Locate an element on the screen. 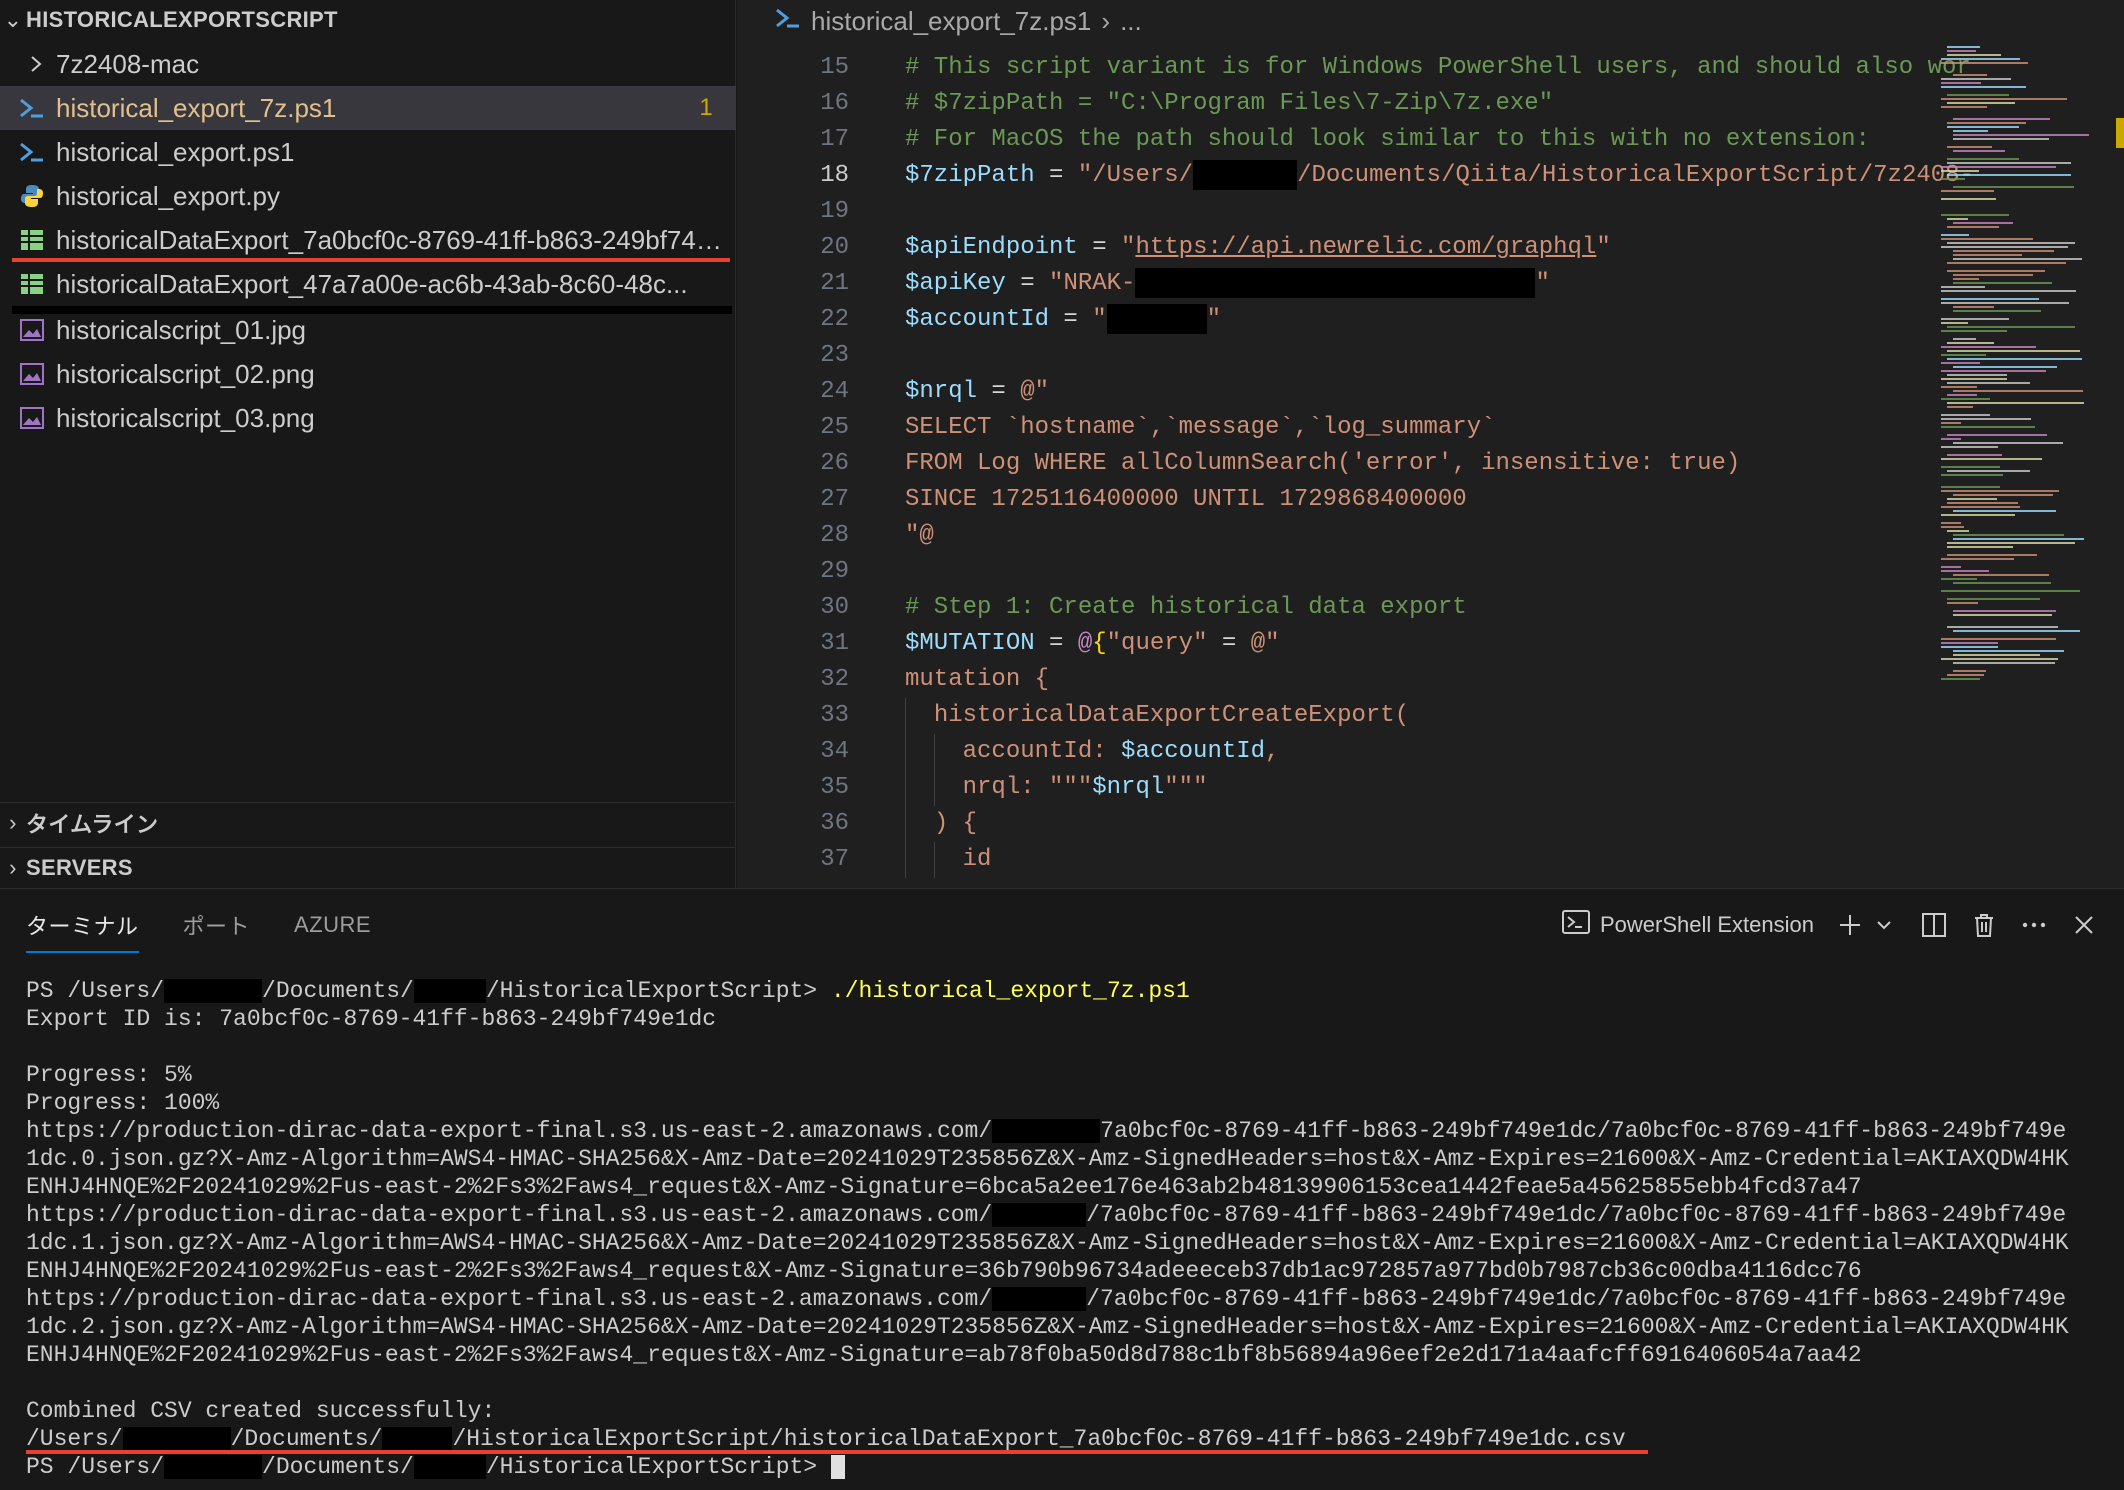 The width and height of the screenshot is (2124, 1490). tree-item-folder: 7z2408-mac is located at coordinates (368, 64).